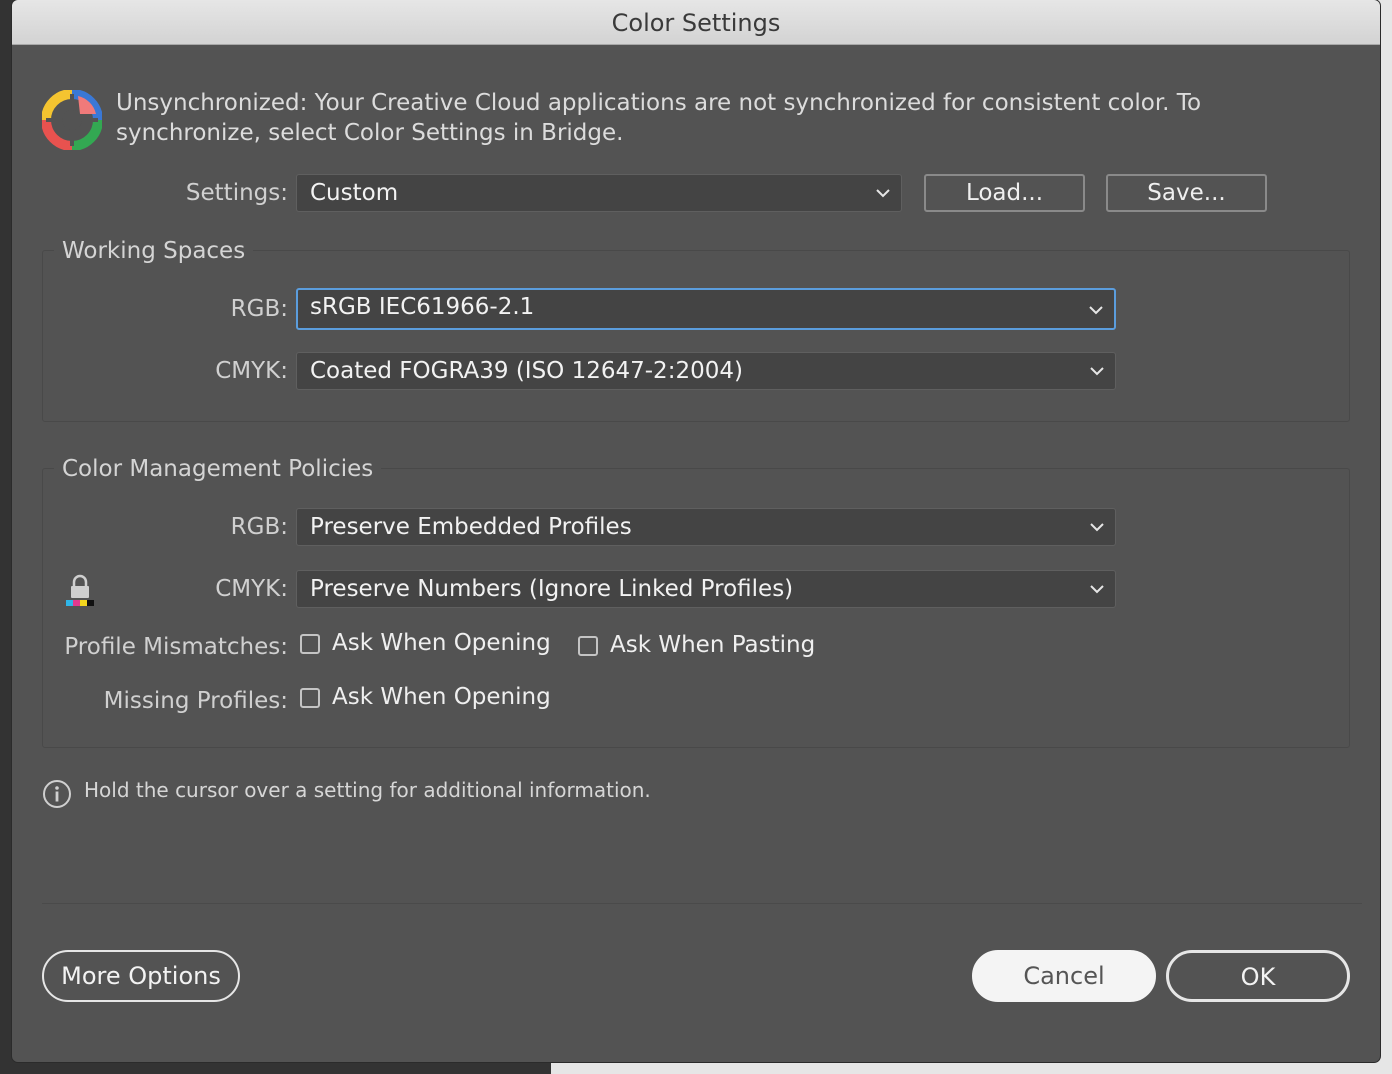  What do you see at coordinates (80, 590) in the screenshot?
I see `lock-cmyk-icon` at bounding box center [80, 590].